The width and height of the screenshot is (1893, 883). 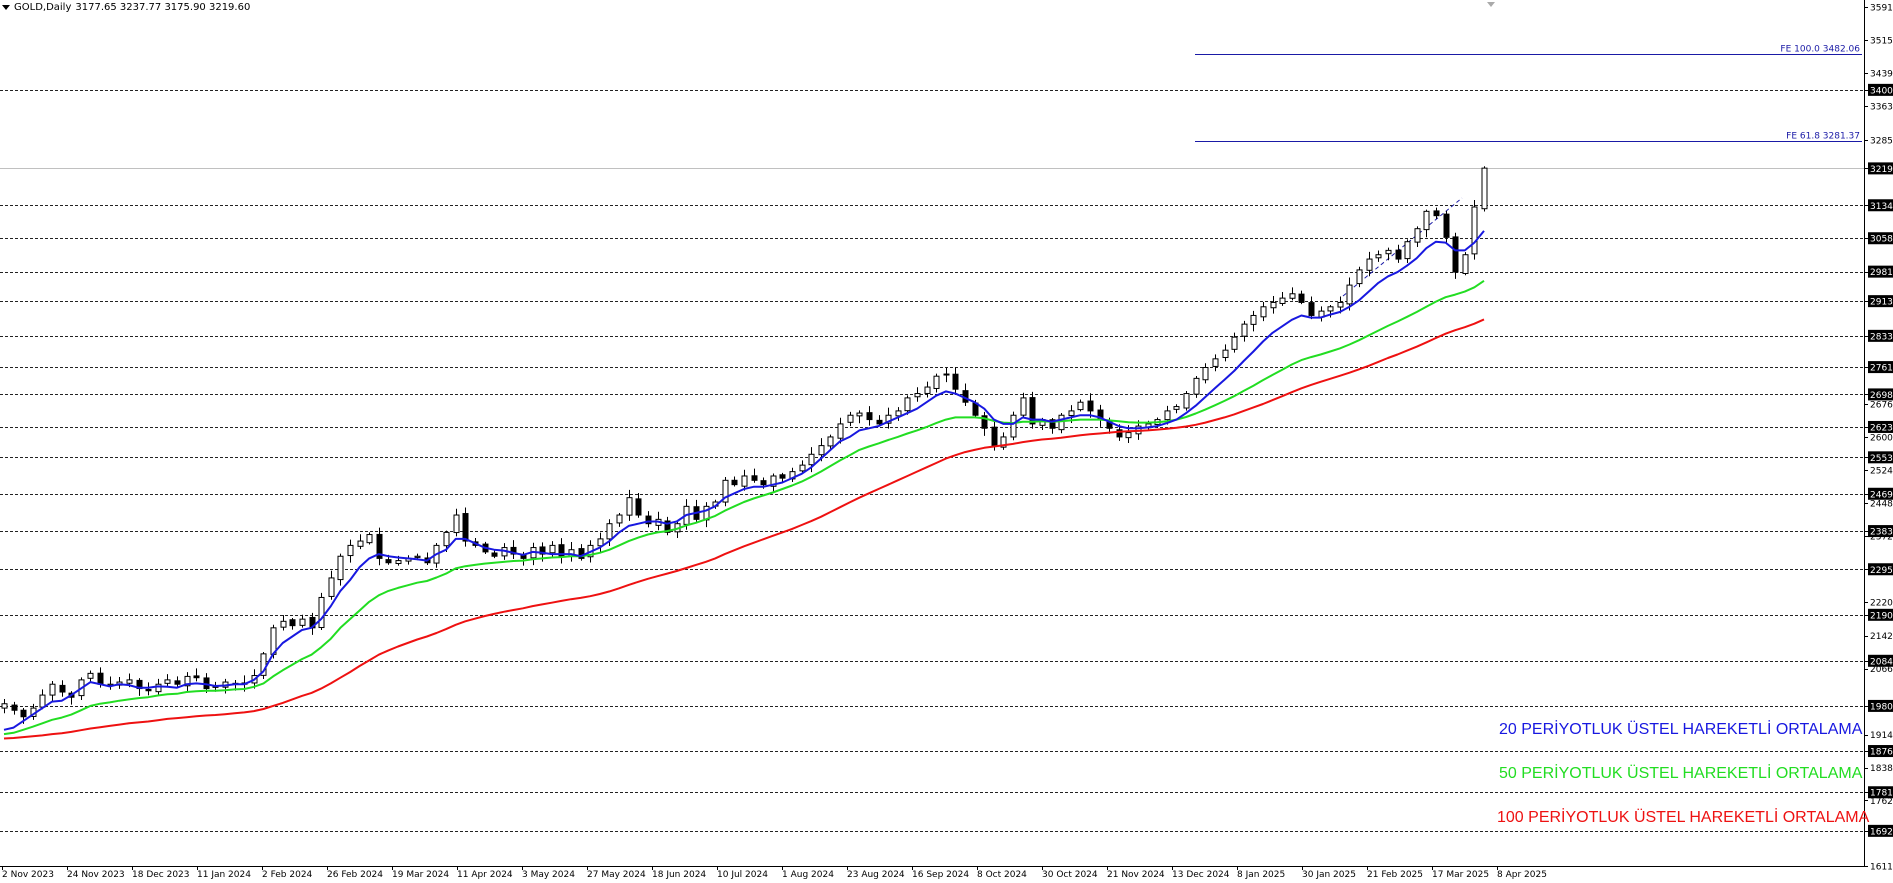 I want to click on y-tick-label: 3219, so click(x=1881, y=170).